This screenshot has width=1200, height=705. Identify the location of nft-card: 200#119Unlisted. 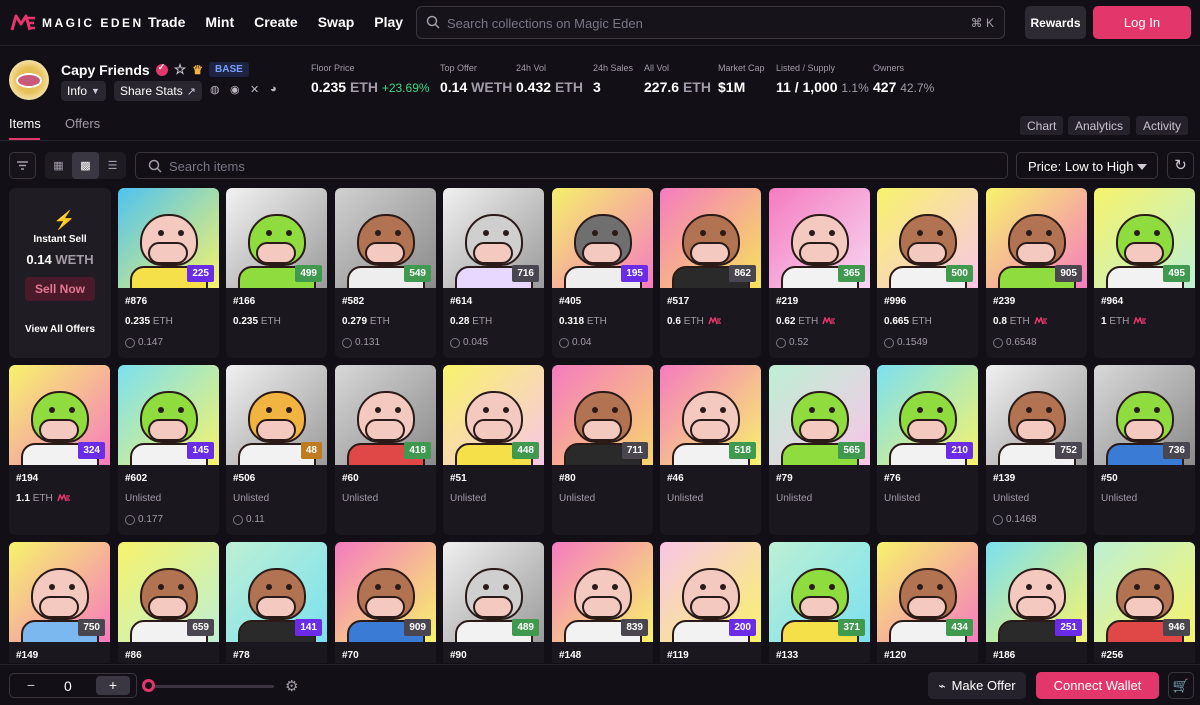
(710, 602).